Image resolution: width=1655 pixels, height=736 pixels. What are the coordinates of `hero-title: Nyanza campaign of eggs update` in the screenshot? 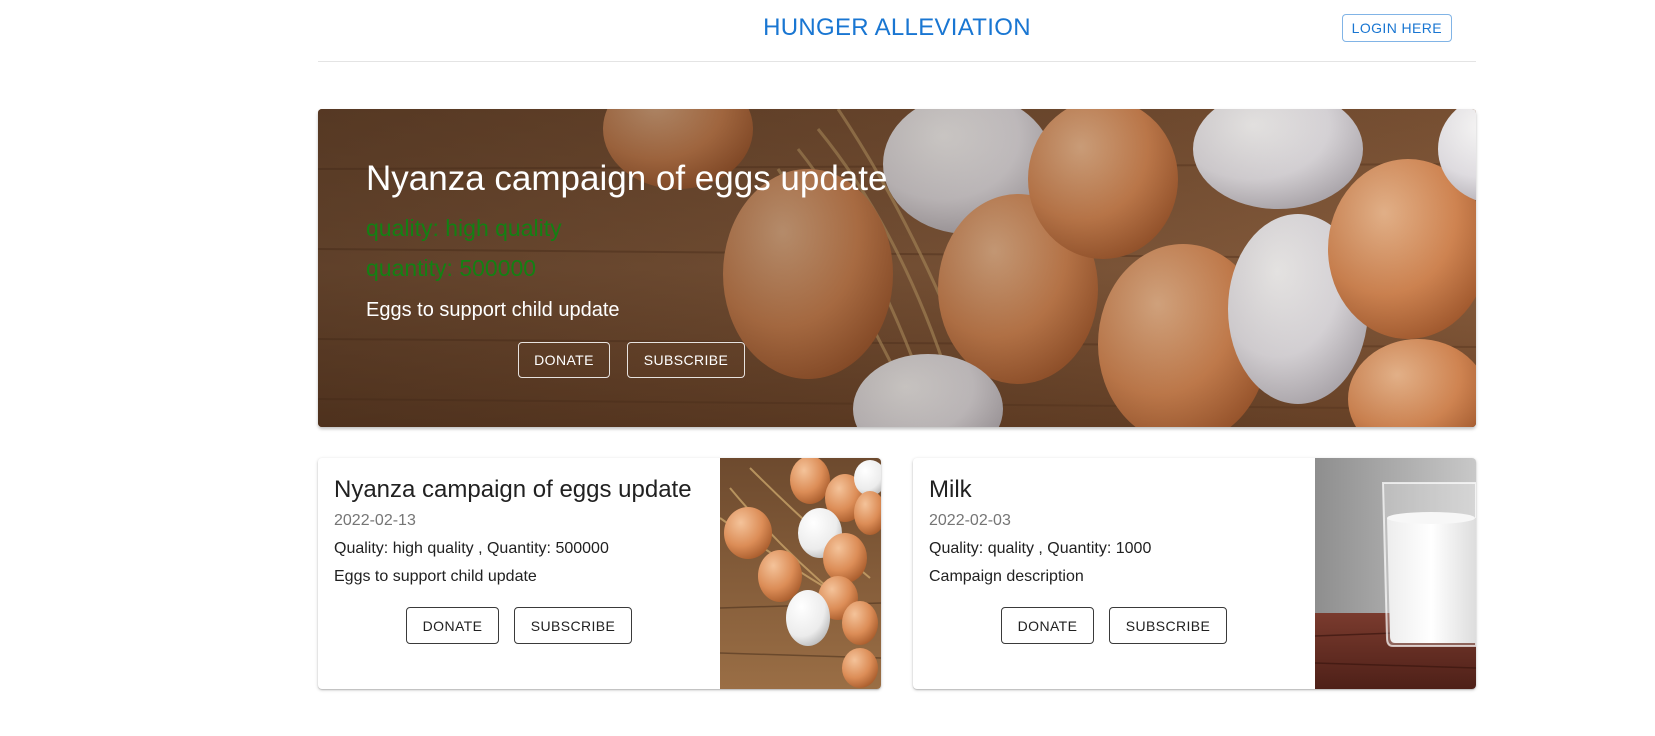 It's located at (627, 178).